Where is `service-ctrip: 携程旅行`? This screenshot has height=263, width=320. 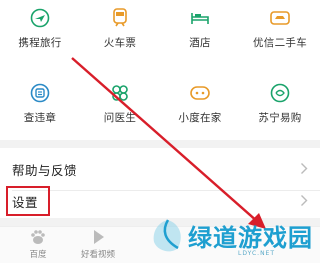
service-ctrip: 携程旅行 is located at coordinates (40, 31).